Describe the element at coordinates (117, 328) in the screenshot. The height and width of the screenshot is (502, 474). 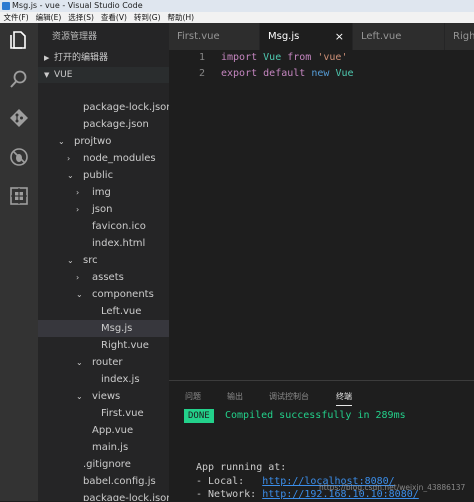
I see `tree-item-label: Msg.js` at that location.